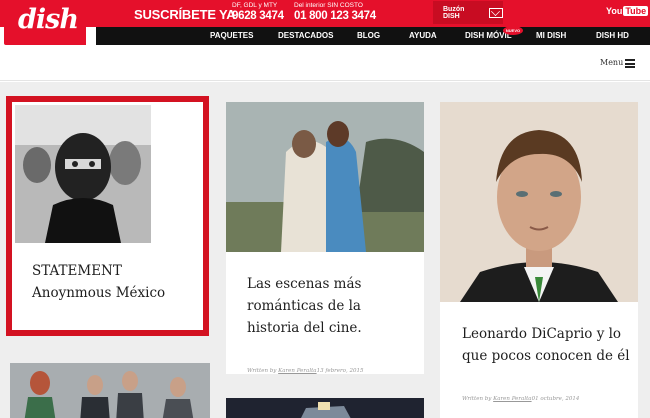  What do you see at coordinates (454, 12) in the screenshot?
I see `mailbox-label: Buzón DISH` at bounding box center [454, 12].